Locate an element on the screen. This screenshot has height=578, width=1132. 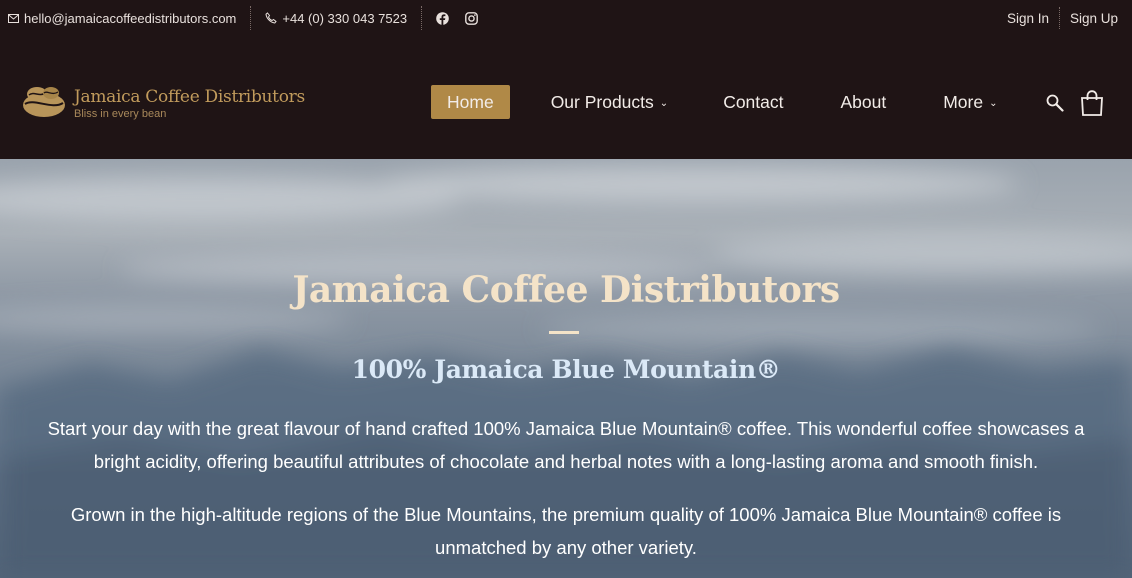
nav-label: About is located at coordinates (863, 101).